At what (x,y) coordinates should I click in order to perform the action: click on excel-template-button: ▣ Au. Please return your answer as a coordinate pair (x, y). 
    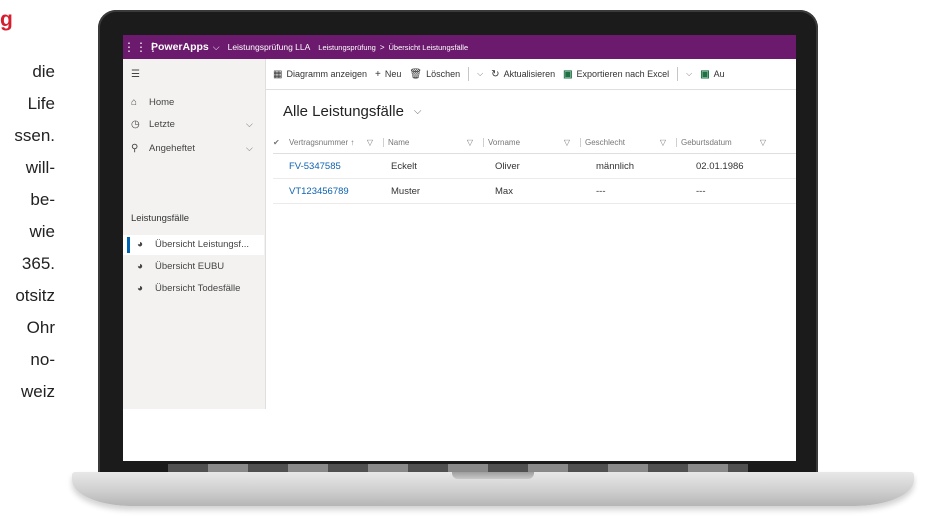
    Looking at the image, I should click on (712, 74).